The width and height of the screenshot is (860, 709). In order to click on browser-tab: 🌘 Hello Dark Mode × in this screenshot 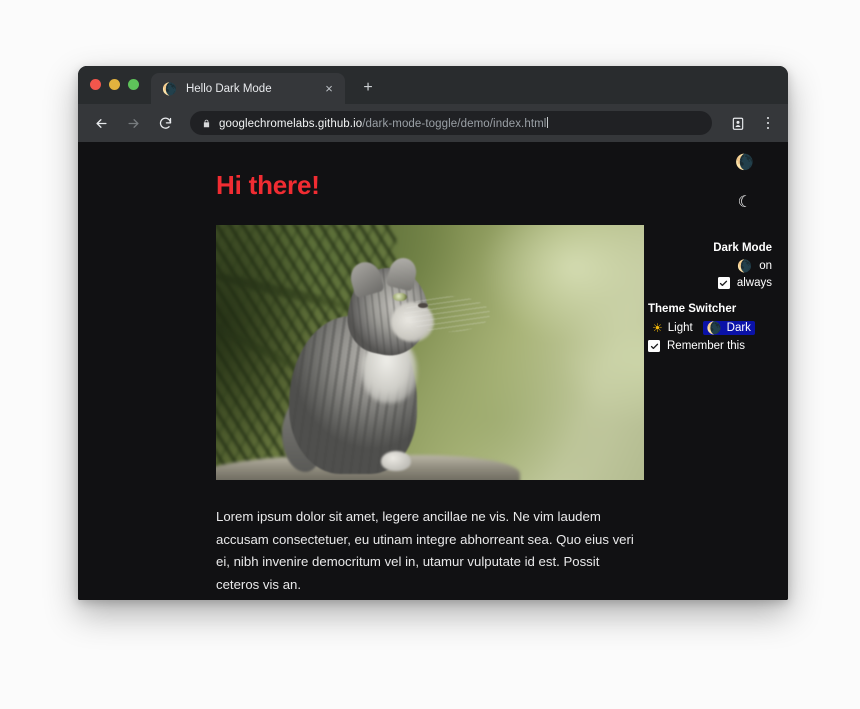, I will do `click(248, 88)`.